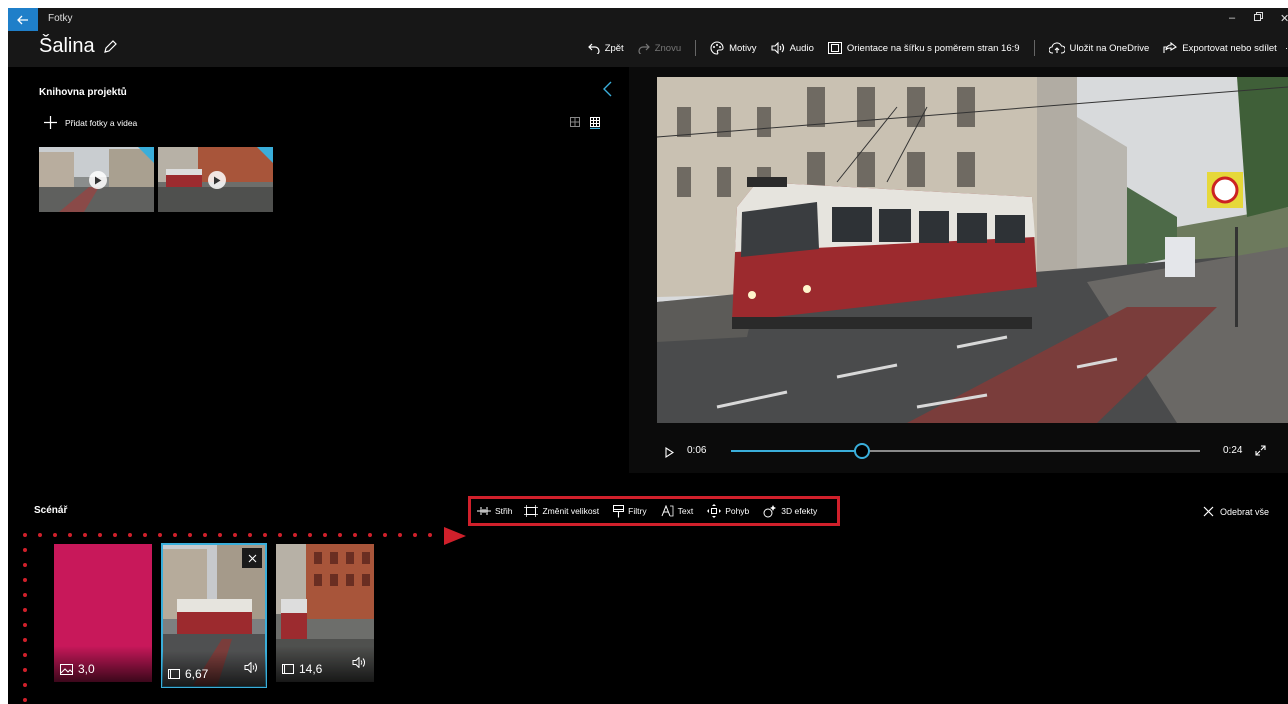 The height and width of the screenshot is (704, 1288). I want to click on motion-label: Pohyb, so click(737, 511).